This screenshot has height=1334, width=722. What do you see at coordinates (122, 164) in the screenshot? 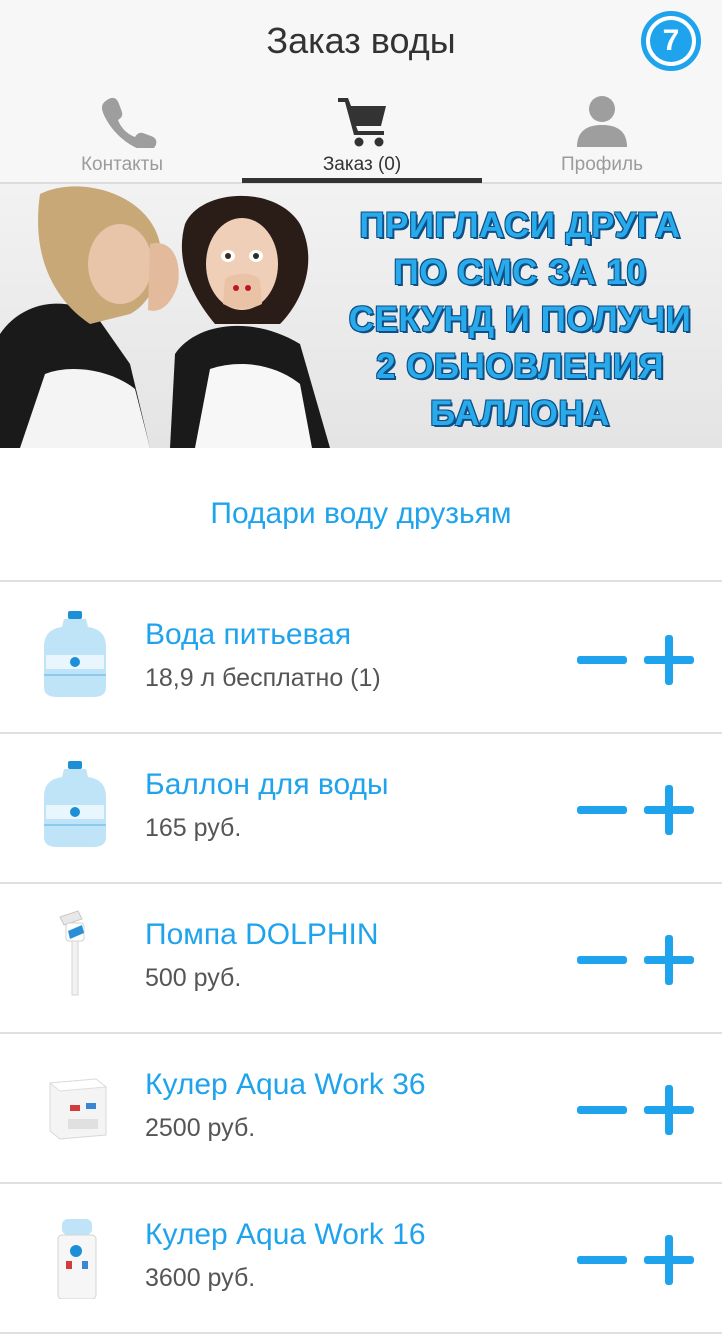
I see `tab-contacts-label: Контакты` at bounding box center [122, 164].